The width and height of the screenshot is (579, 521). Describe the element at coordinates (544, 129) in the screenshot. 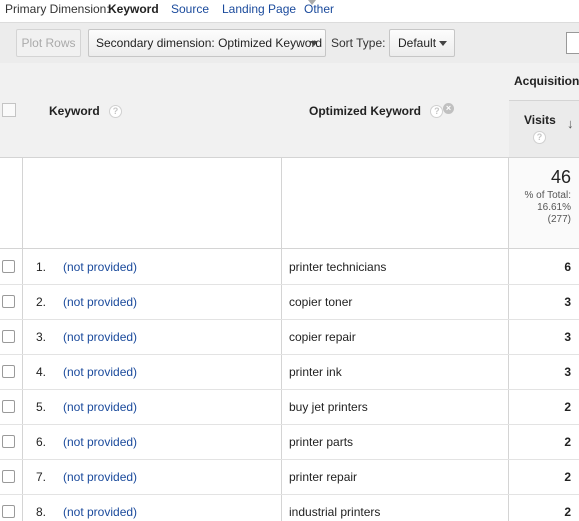

I see `visits-column-header: Visits ? ↓` at that location.